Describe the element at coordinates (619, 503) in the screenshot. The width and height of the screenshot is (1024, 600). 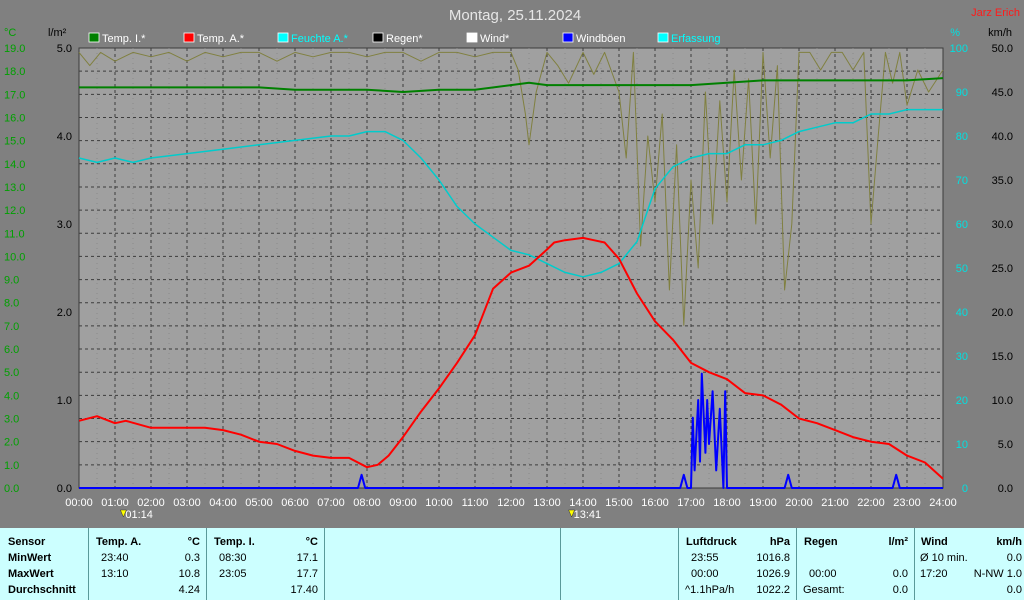
I see `x-axis-tick: 15:00` at that location.